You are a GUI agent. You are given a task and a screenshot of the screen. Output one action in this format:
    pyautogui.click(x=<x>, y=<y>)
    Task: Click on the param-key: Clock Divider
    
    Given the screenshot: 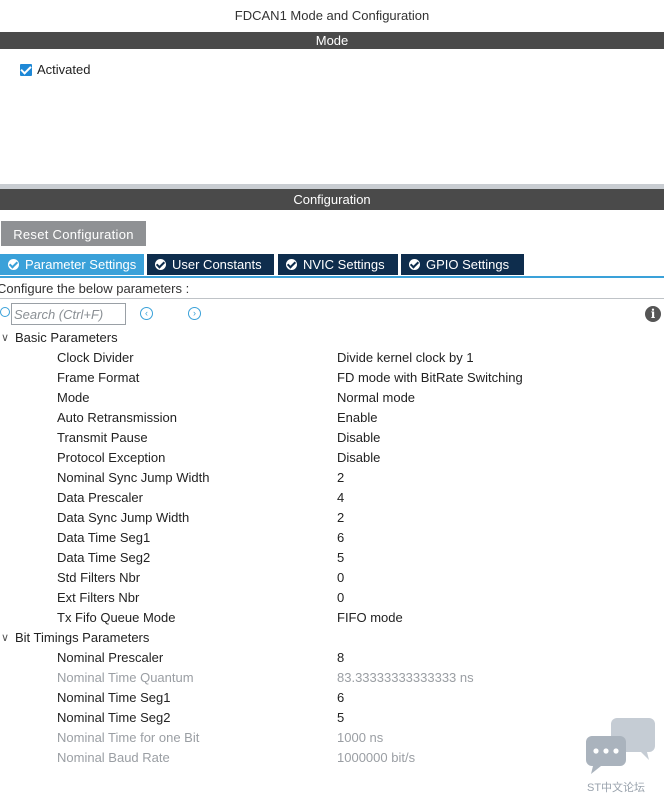 What is the action you would take?
    pyautogui.click(x=95, y=357)
    